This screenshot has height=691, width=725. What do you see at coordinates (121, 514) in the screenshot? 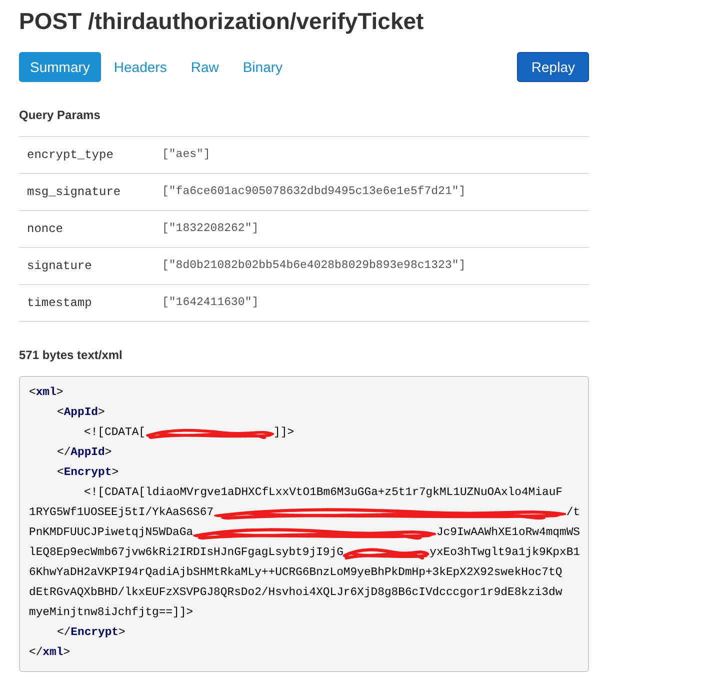
I see `code-text: 1RYG5Wf1UOSEEj5tI/YkAaS6S67` at bounding box center [121, 514].